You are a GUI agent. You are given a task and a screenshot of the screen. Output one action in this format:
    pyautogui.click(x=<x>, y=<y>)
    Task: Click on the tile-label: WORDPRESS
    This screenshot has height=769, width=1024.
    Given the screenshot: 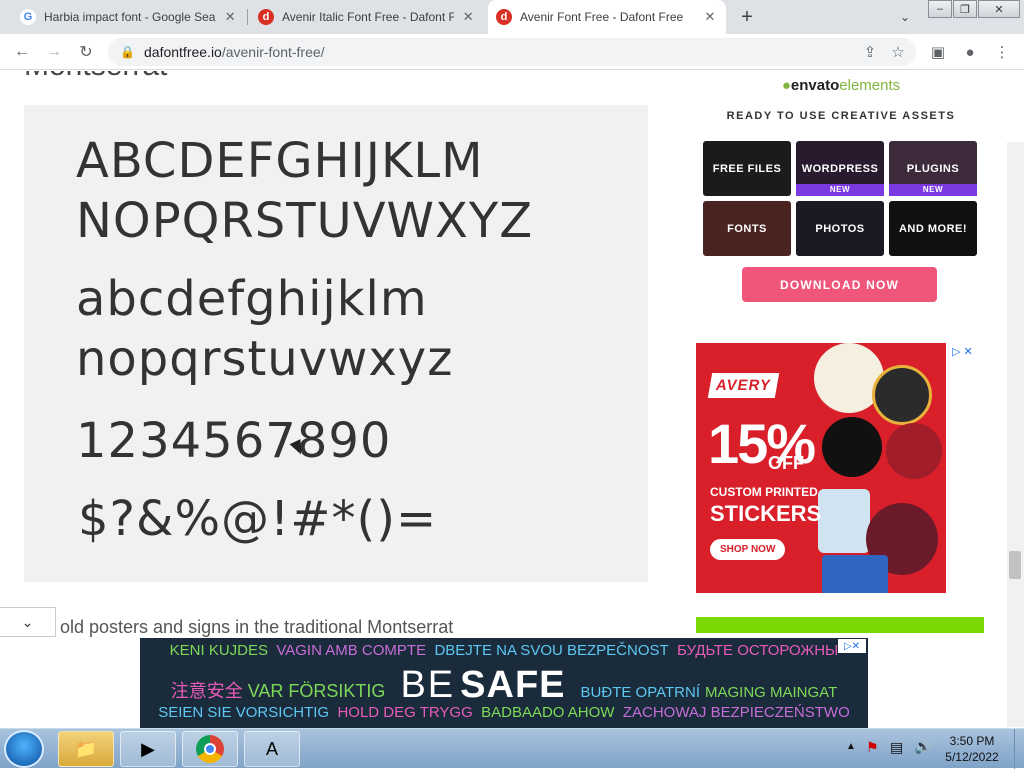 What is the action you would take?
    pyautogui.click(x=840, y=168)
    